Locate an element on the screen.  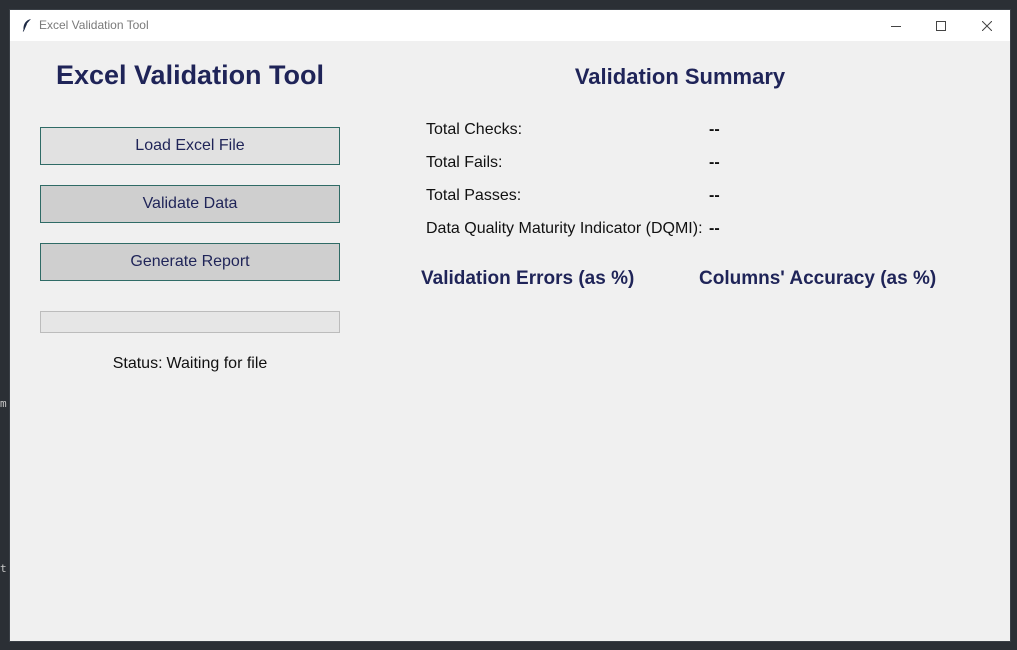
dqmi-value: -- is located at coordinates (714, 228).